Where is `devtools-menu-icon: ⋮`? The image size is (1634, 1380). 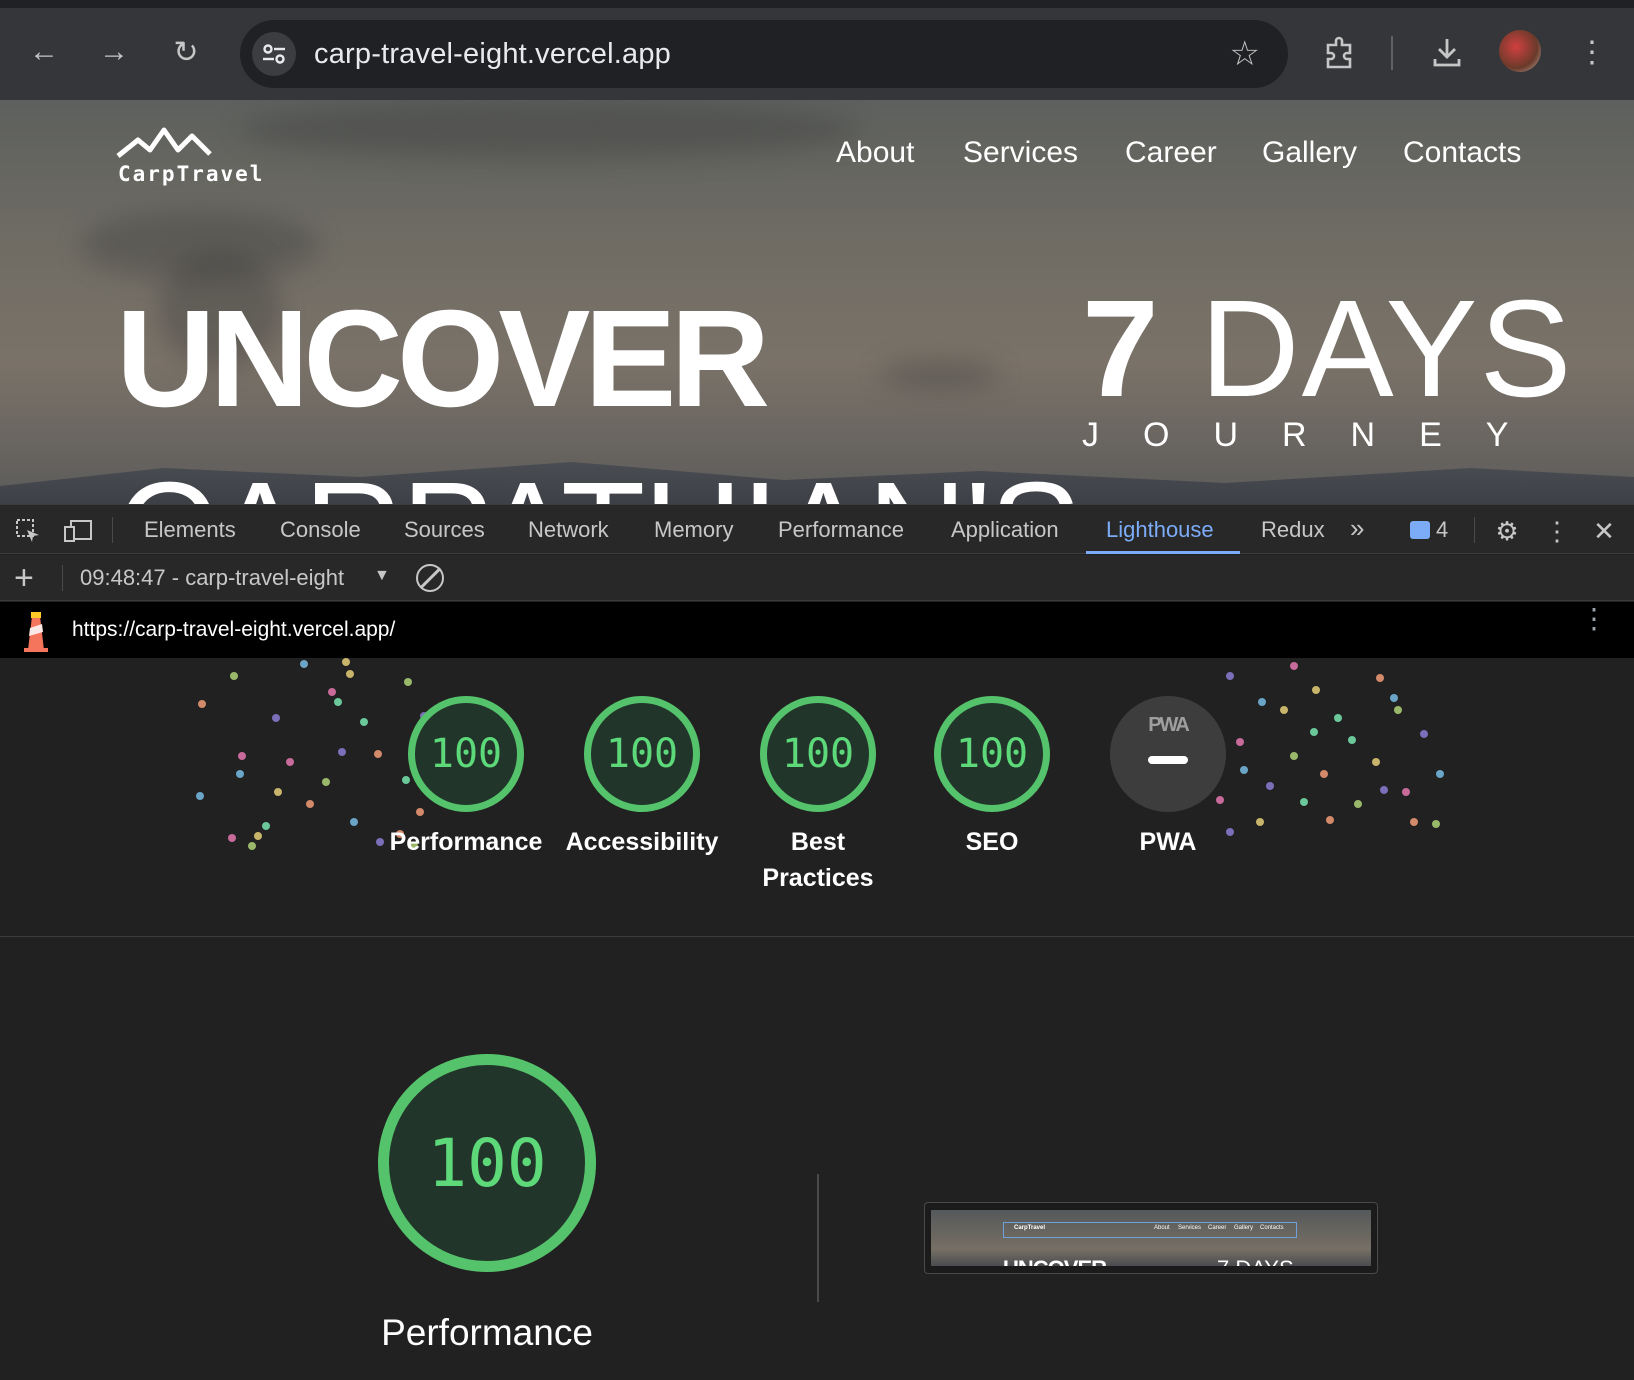 devtools-menu-icon: ⋮ is located at coordinates (1557, 531).